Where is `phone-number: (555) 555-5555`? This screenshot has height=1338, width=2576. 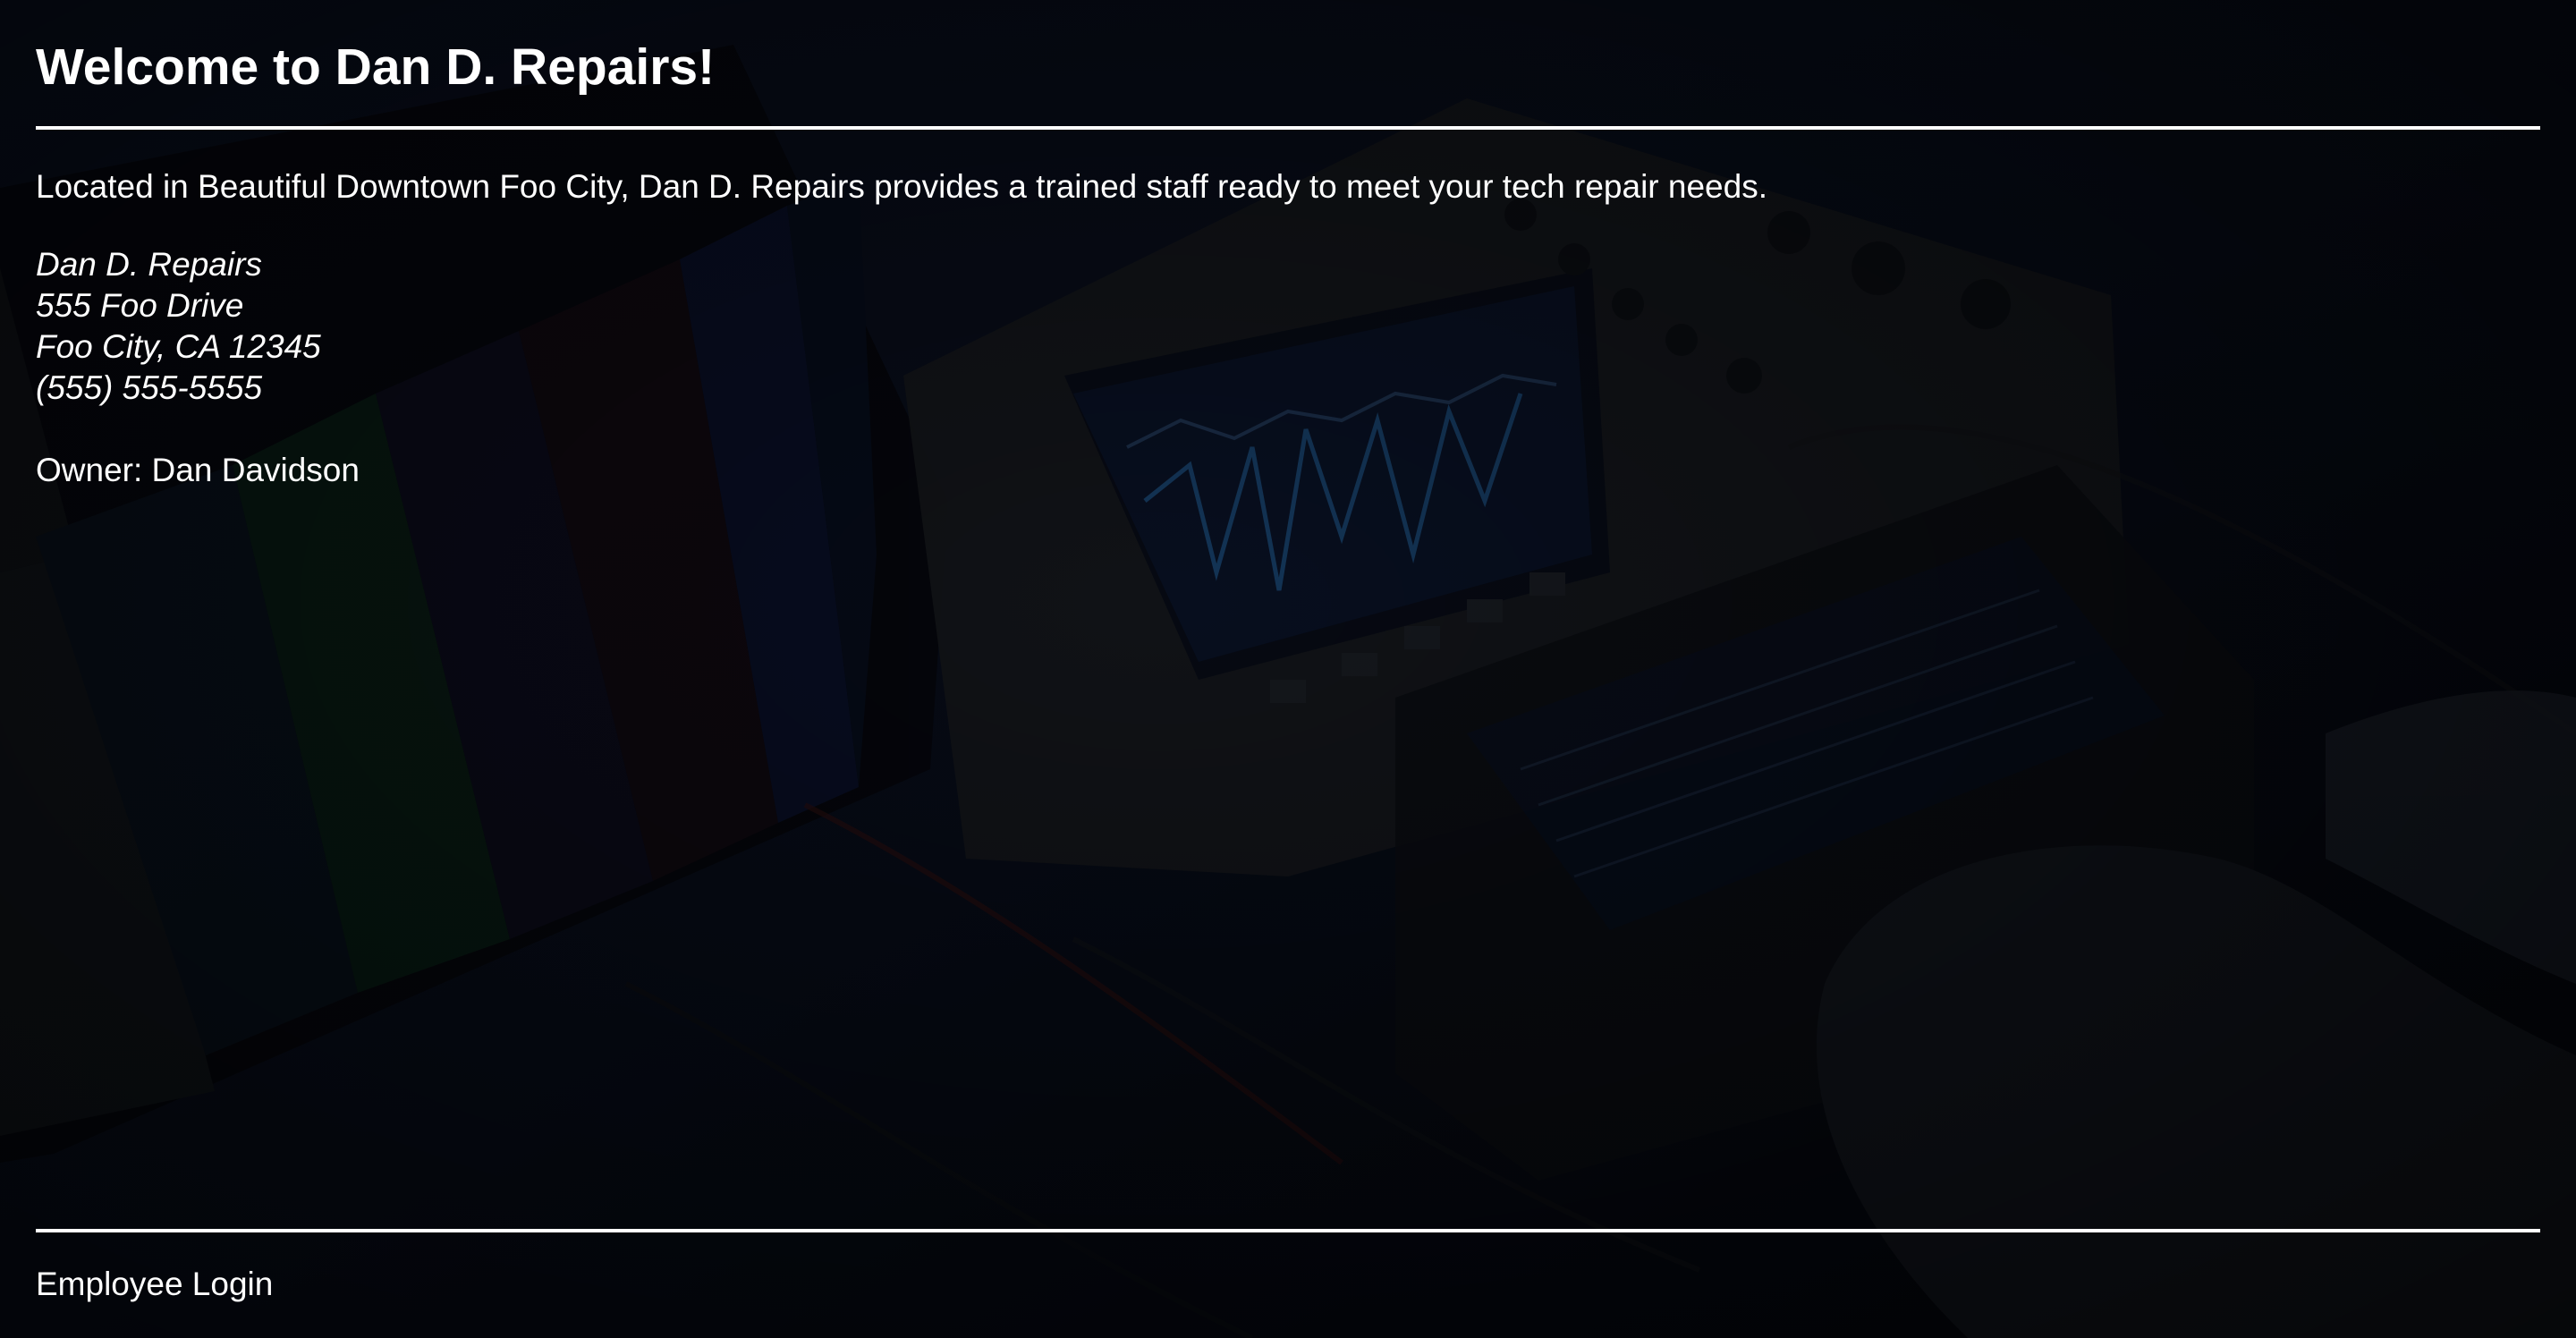
phone-number: (555) 555-5555 is located at coordinates (149, 387).